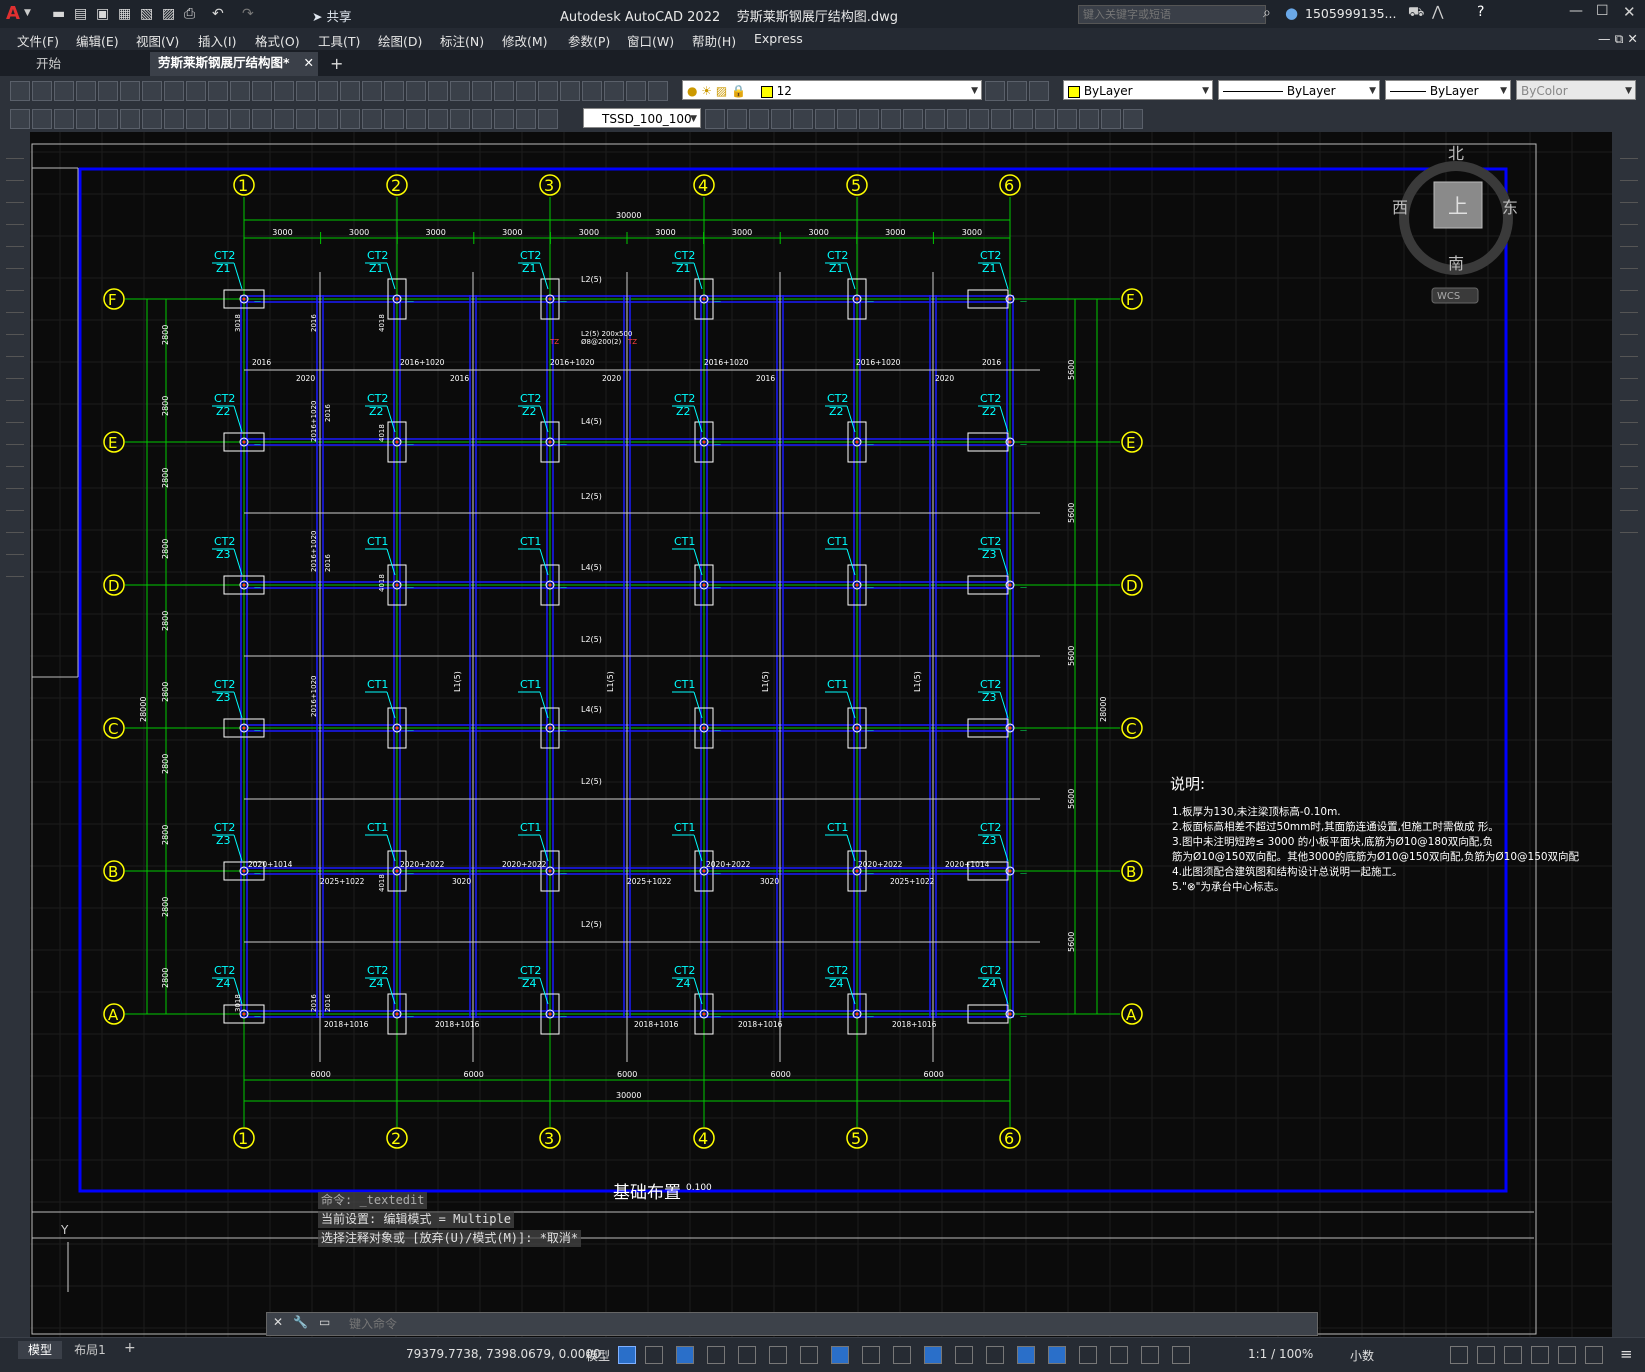 Image resolution: width=1645 pixels, height=1372 pixels. I want to click on units-label: 小数, so click(1362, 1355).